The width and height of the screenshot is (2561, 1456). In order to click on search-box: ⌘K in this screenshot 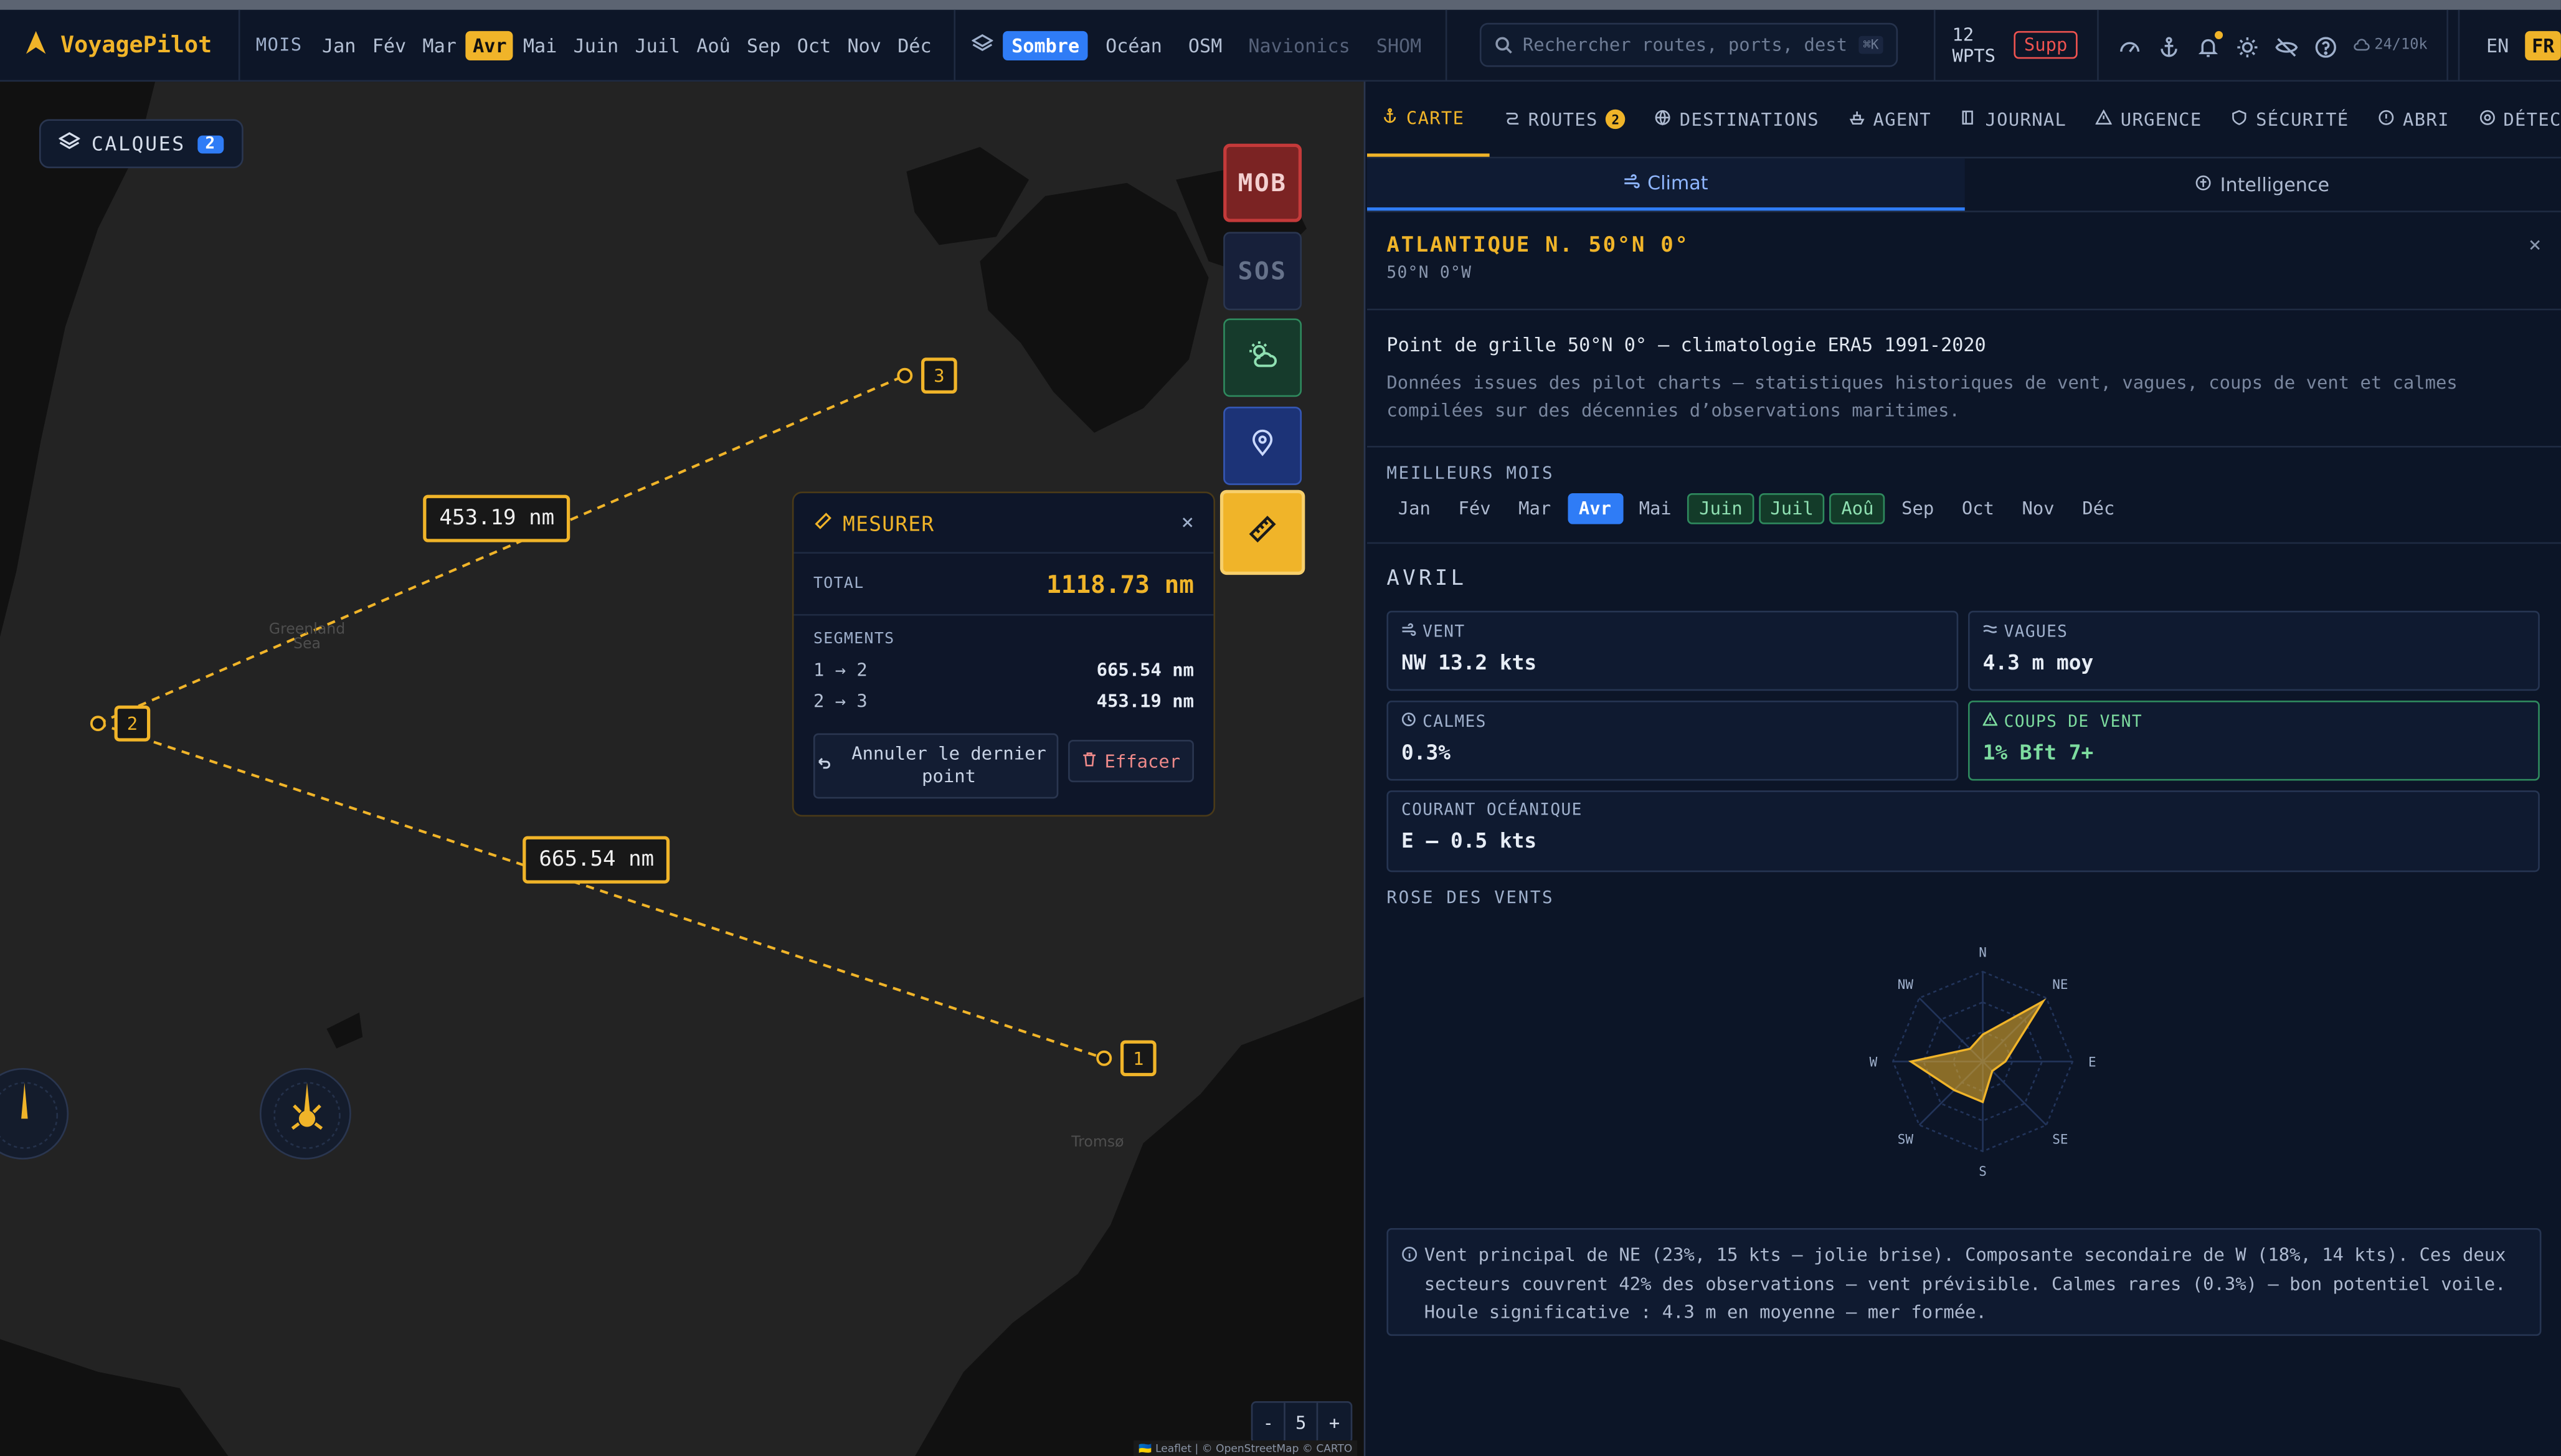, I will do `click(1689, 45)`.